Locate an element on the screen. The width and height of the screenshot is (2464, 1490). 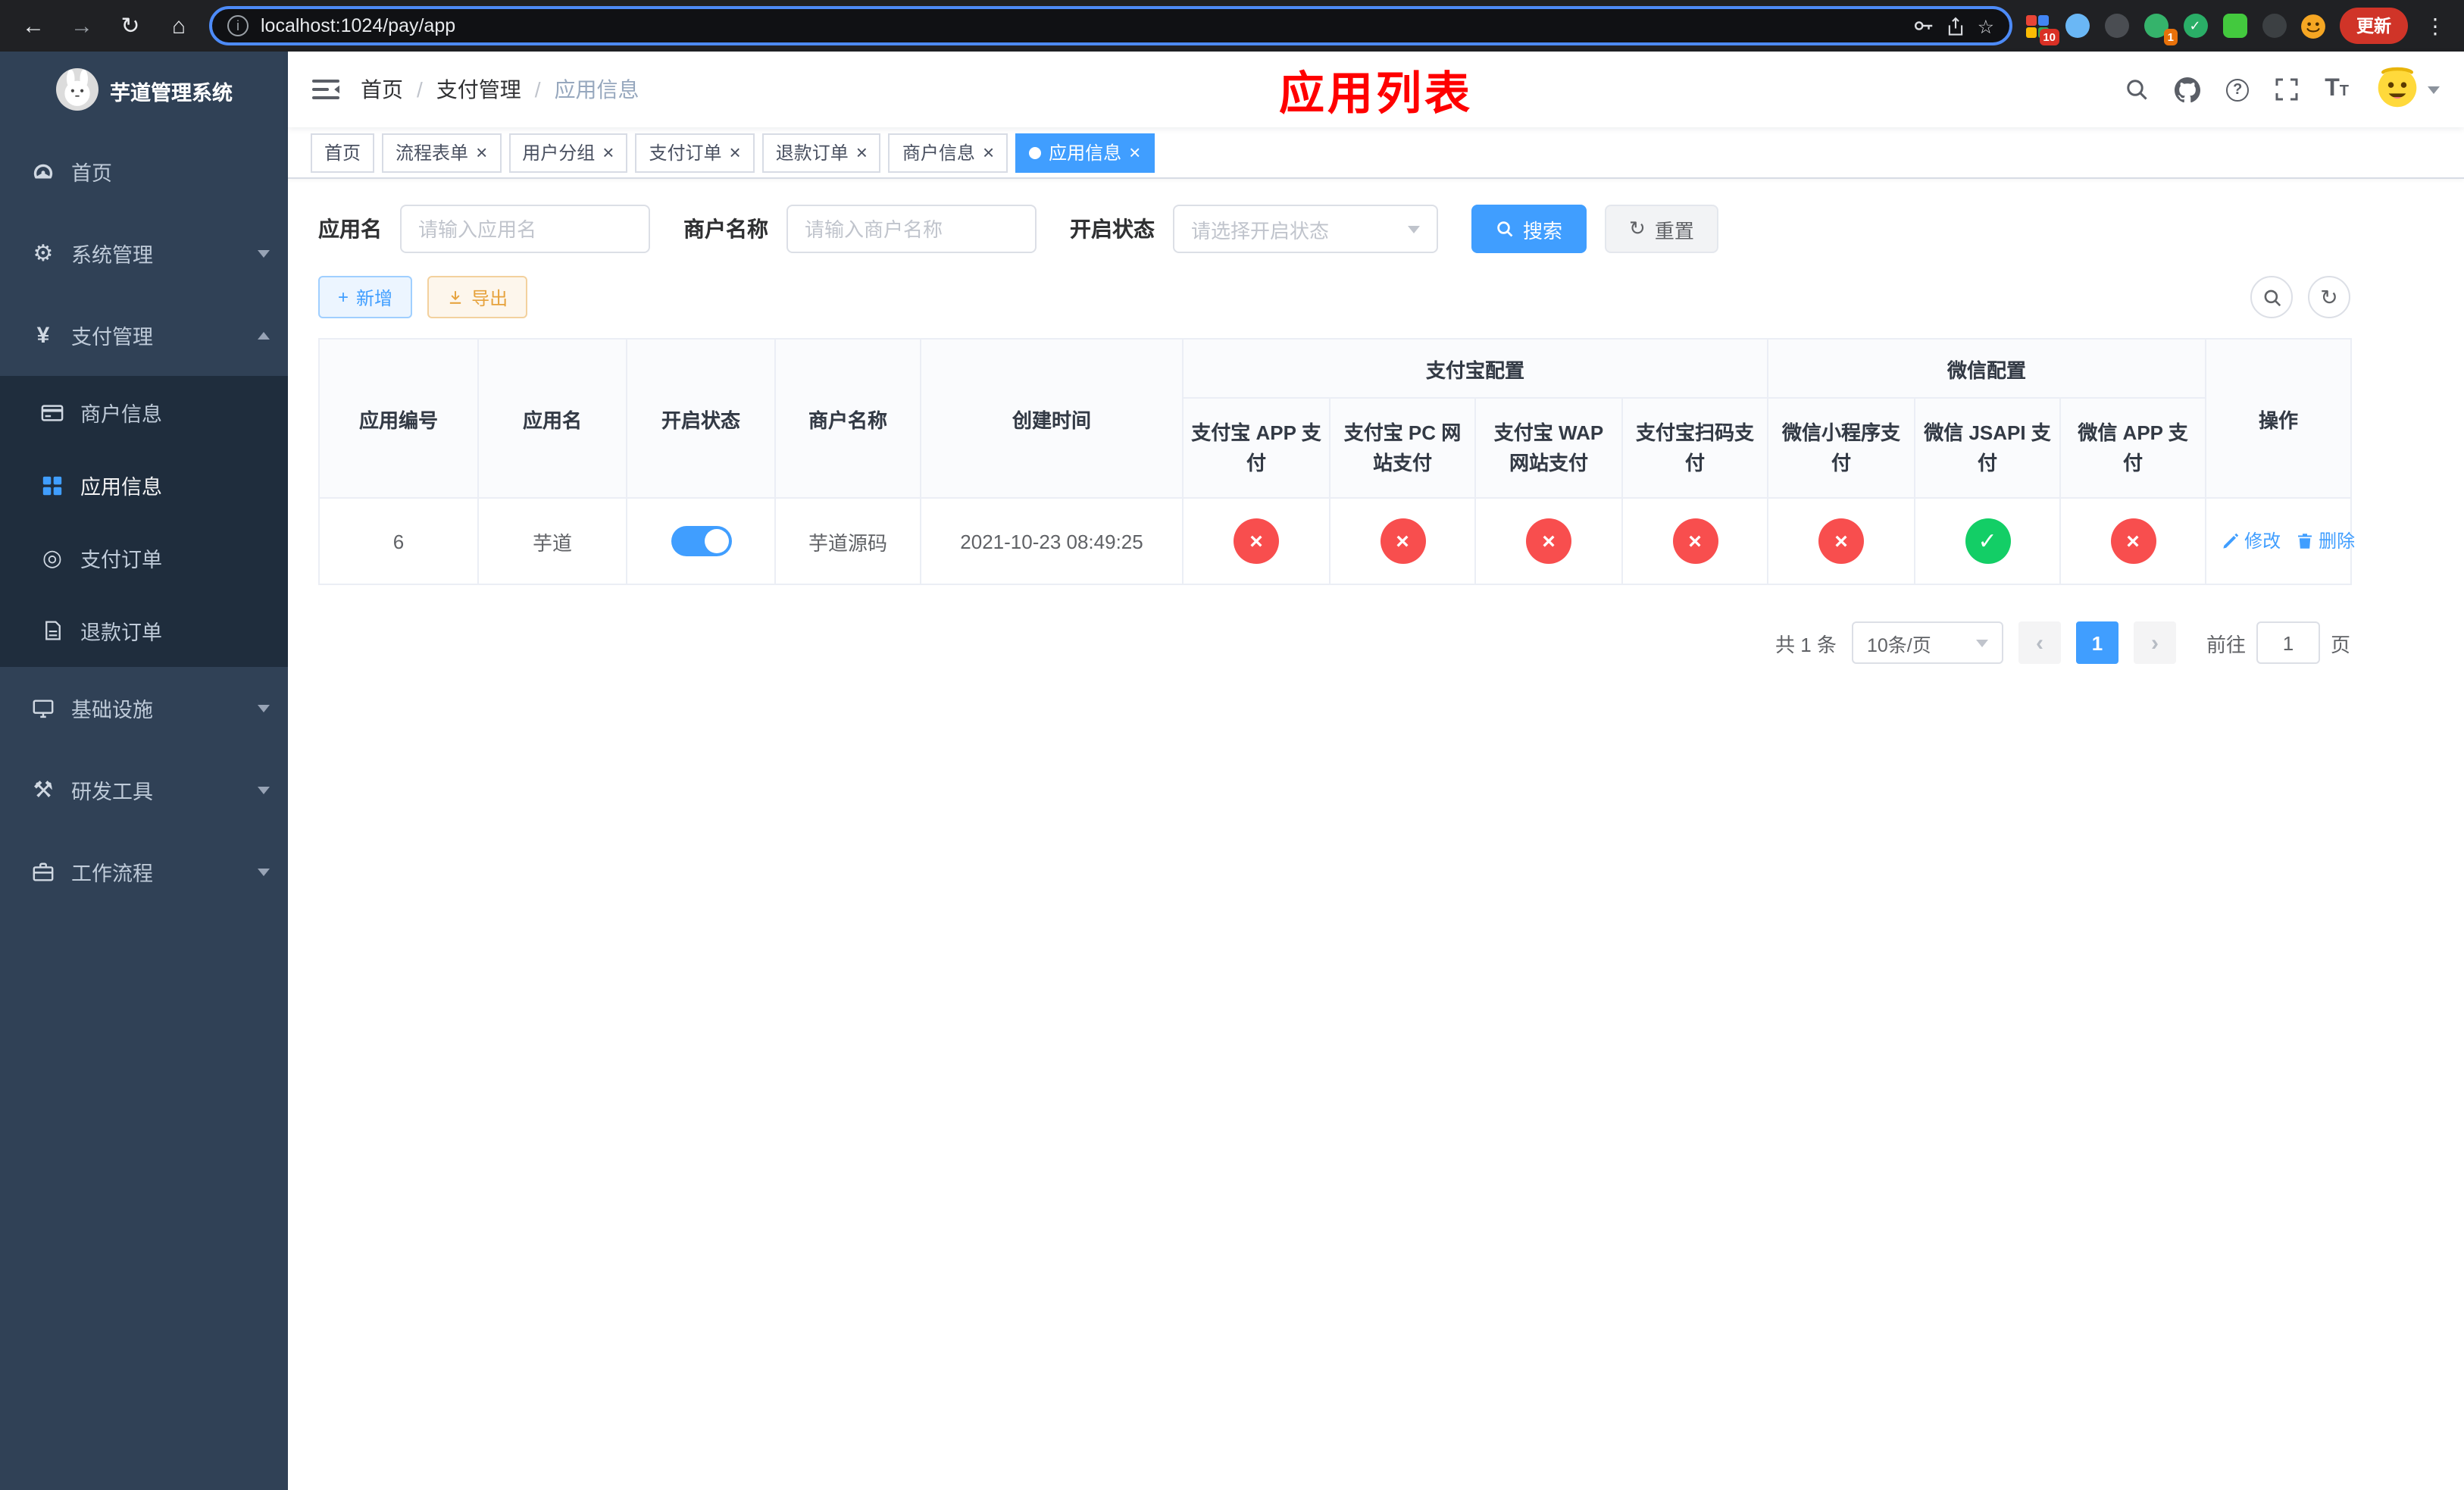
goto-page-input is located at coordinates (2288, 642).